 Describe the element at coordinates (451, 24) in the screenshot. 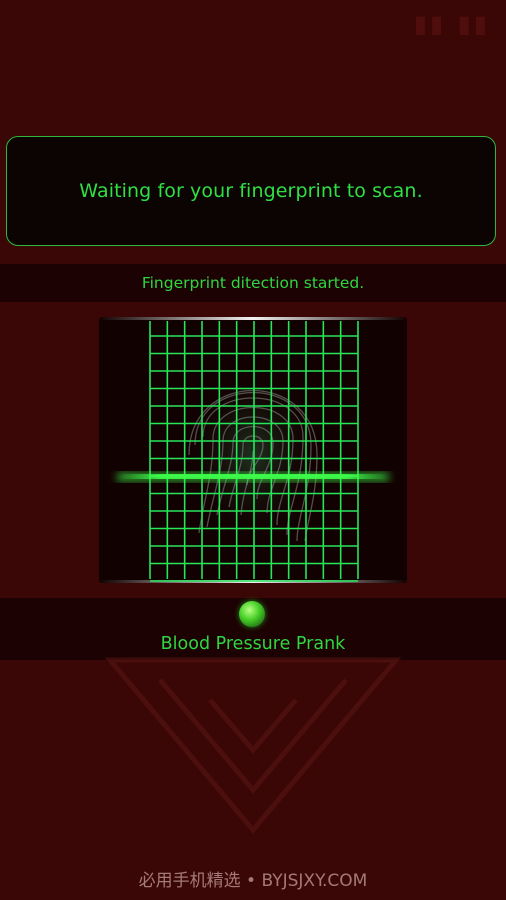

I see `status-bar-ghost: ▮▮ ▮▮` at that location.